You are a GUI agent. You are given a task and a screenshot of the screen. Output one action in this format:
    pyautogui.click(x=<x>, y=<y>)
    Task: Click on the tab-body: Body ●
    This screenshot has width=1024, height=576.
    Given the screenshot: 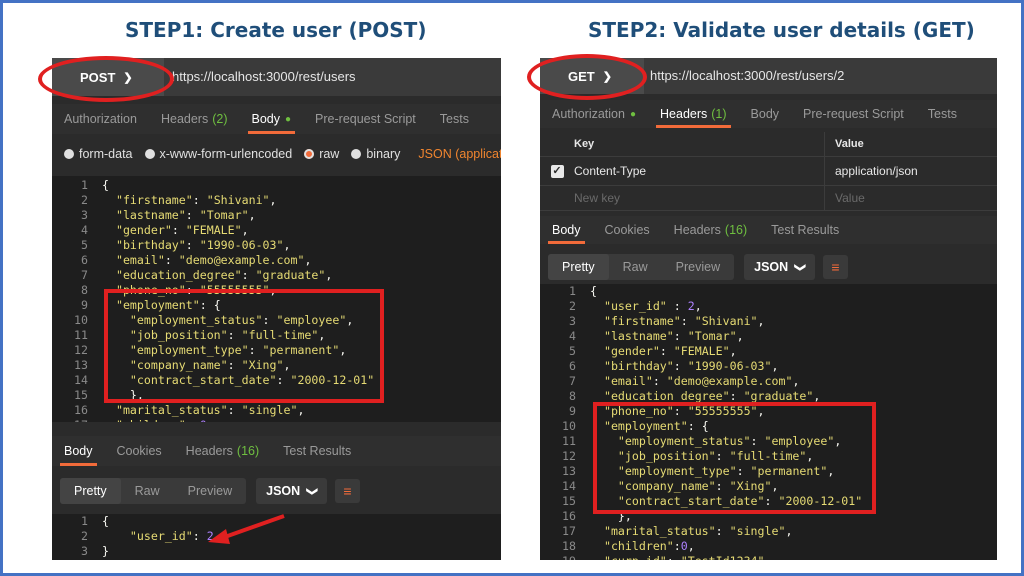 What is the action you would take?
    pyautogui.click(x=272, y=119)
    